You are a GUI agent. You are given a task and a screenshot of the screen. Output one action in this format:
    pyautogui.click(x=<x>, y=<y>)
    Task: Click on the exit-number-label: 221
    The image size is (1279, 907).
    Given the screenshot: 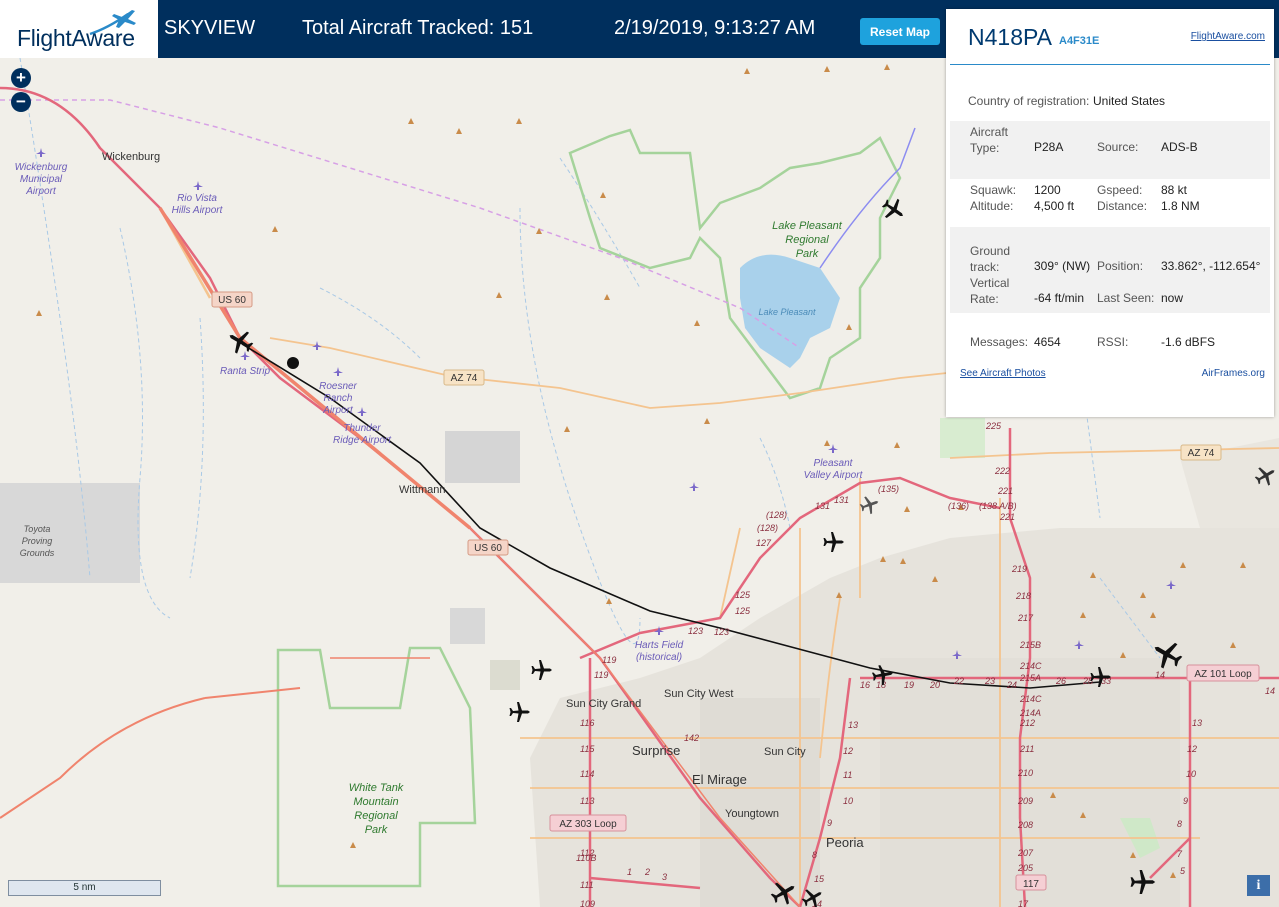 What is the action you would take?
    pyautogui.click(x=1005, y=491)
    